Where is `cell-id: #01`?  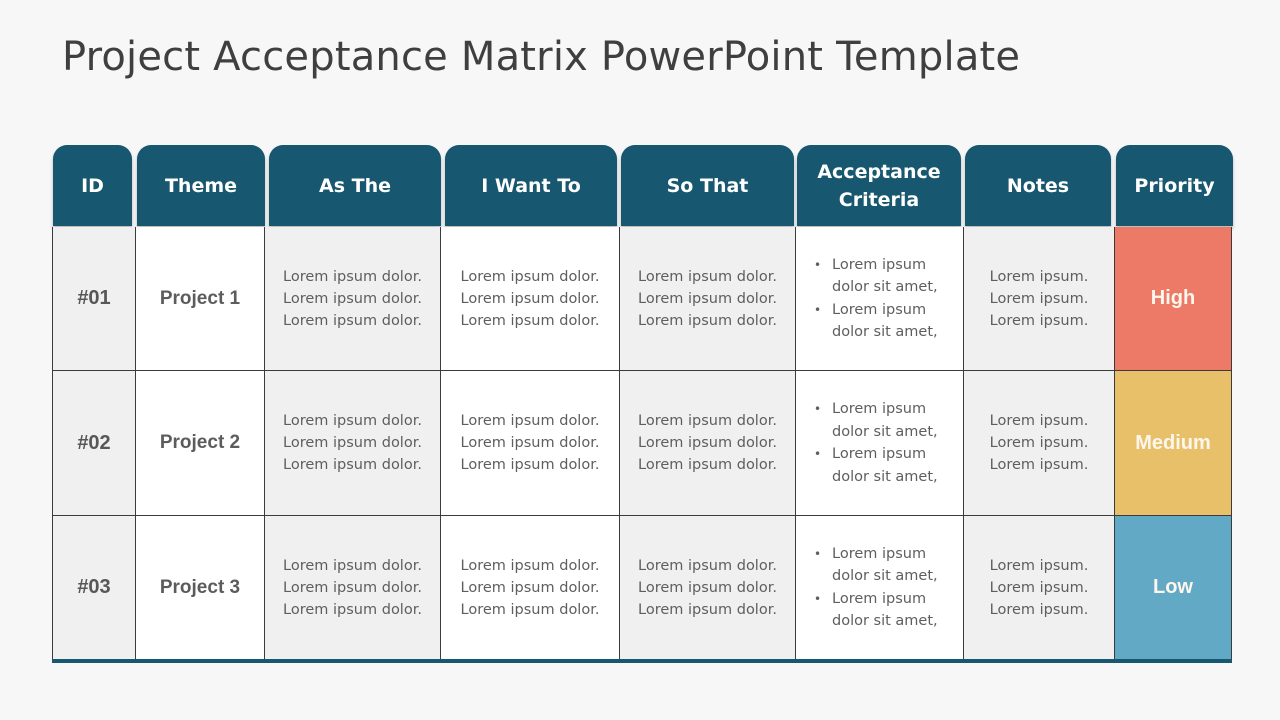
cell-id: #01 is located at coordinates (94, 299).